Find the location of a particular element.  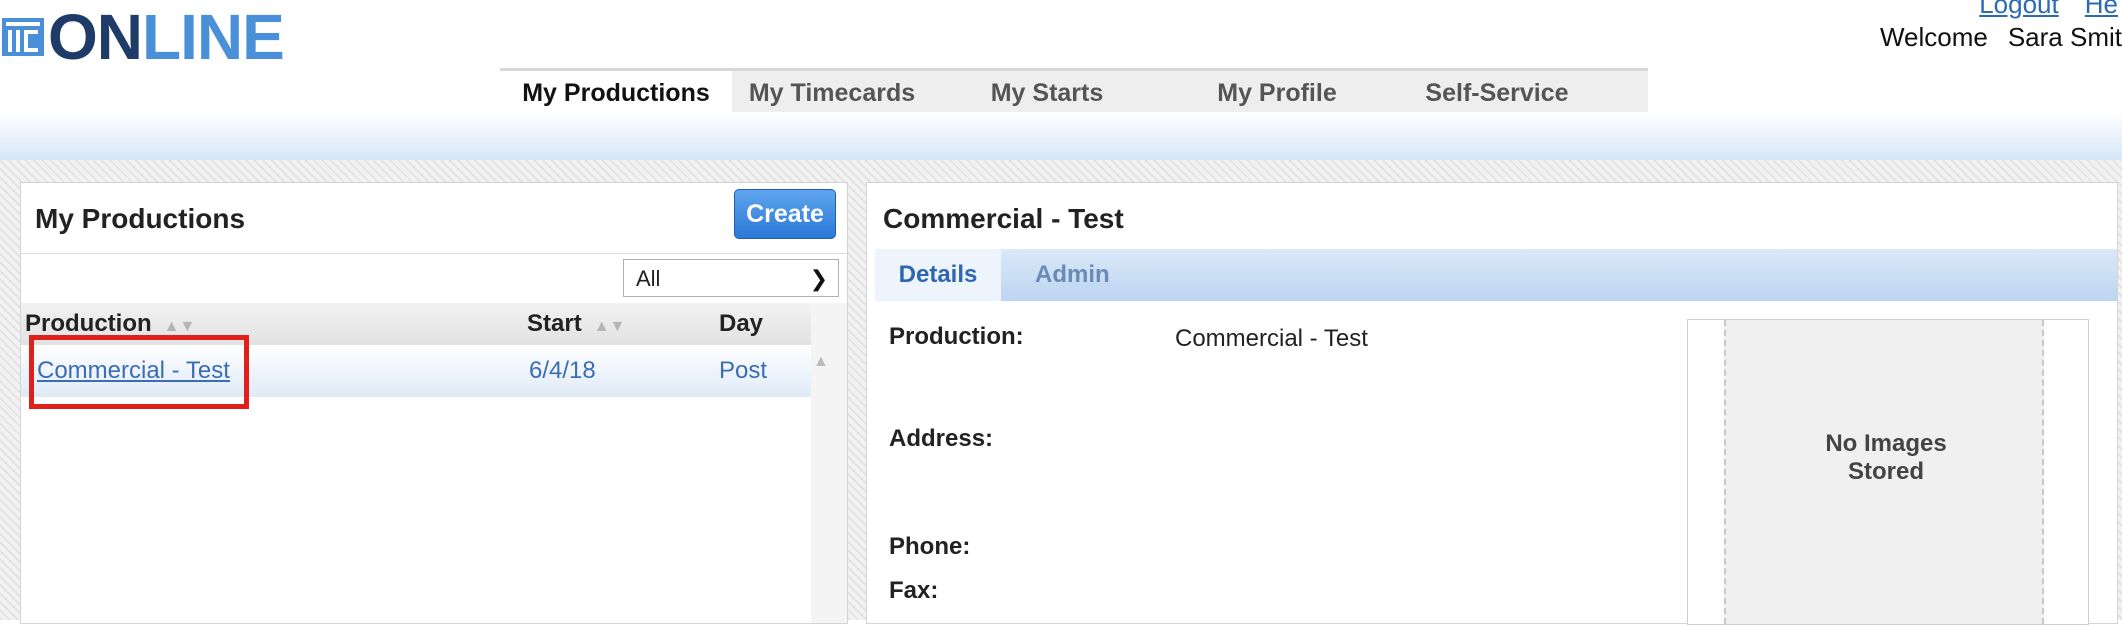

production-label: Production: is located at coordinates (956, 336).